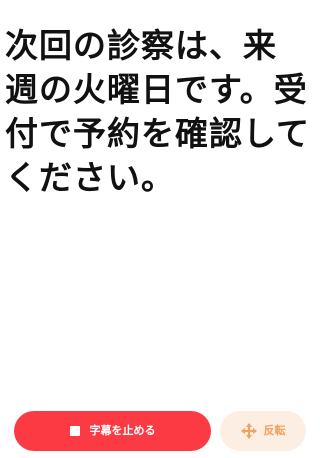 The width and height of the screenshot is (320, 458). Describe the element at coordinates (248, 431) in the screenshot. I see `move-arrows-icon` at that location.